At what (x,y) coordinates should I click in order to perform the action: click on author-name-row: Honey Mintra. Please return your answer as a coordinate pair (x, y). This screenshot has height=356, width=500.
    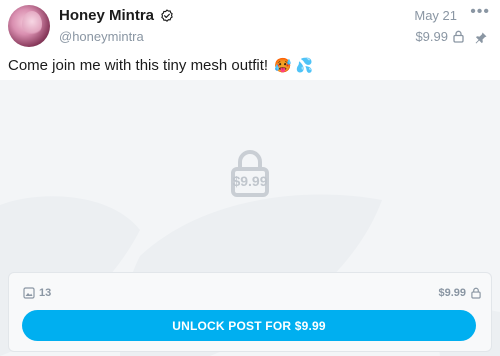
    Looking at the image, I should click on (116, 15).